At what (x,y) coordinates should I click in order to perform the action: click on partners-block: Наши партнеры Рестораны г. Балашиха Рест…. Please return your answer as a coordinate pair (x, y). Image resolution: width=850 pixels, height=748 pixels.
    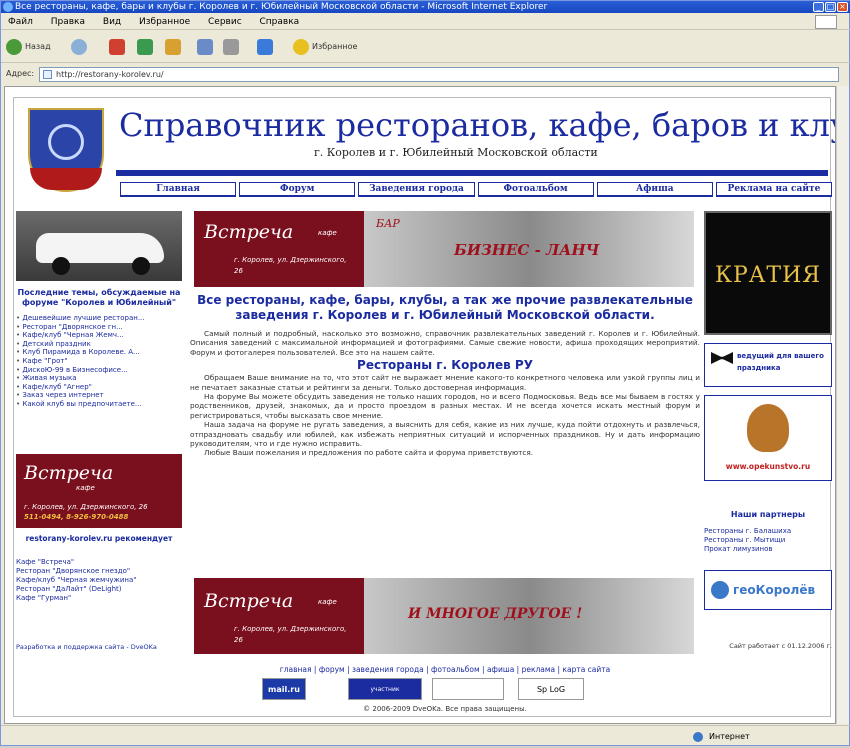
    Looking at the image, I should click on (768, 532).